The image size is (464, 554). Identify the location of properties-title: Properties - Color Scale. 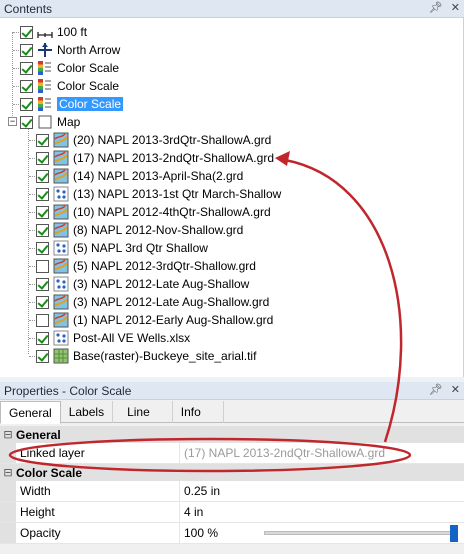
(68, 390).